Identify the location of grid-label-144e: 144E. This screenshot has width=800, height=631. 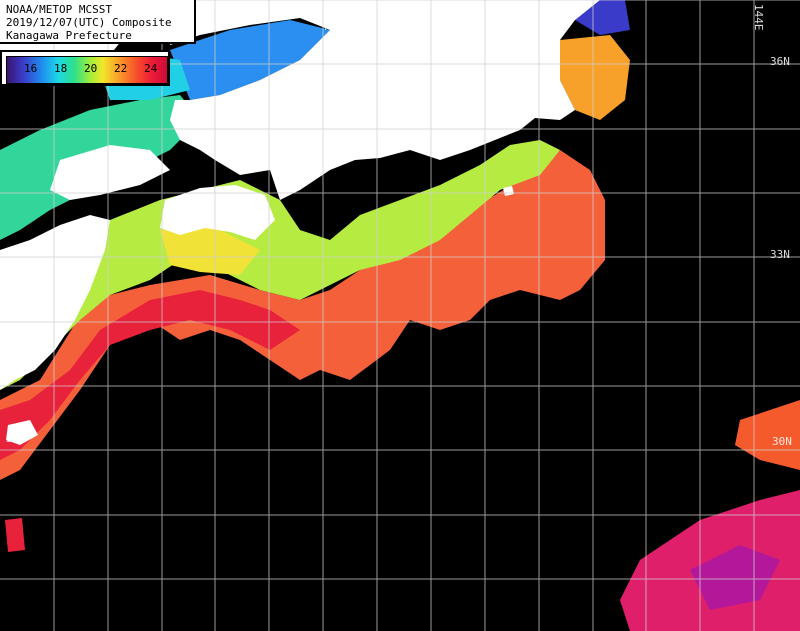
(758, 17).